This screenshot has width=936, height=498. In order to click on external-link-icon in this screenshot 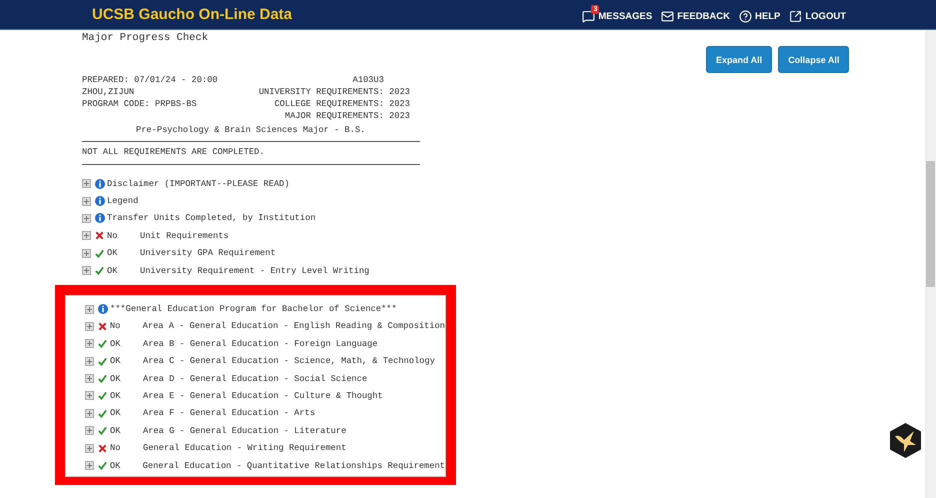, I will do `click(795, 16)`.